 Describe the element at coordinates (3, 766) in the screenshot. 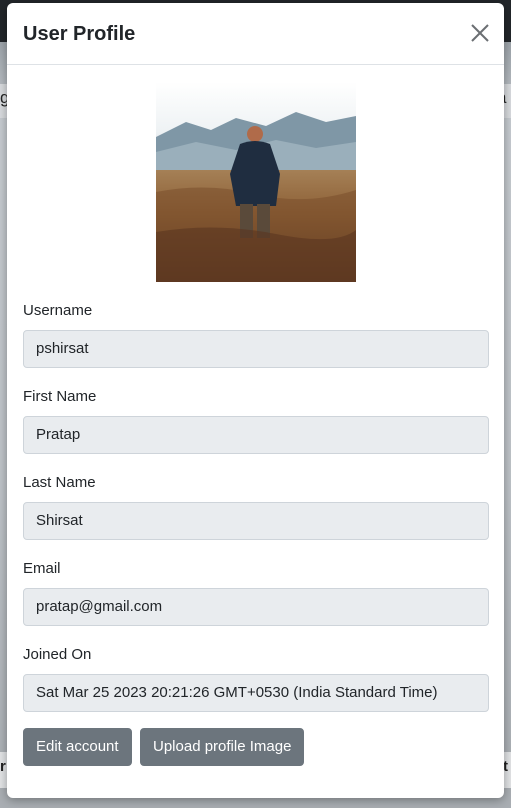

I see `background-text-left-bottom: r` at that location.